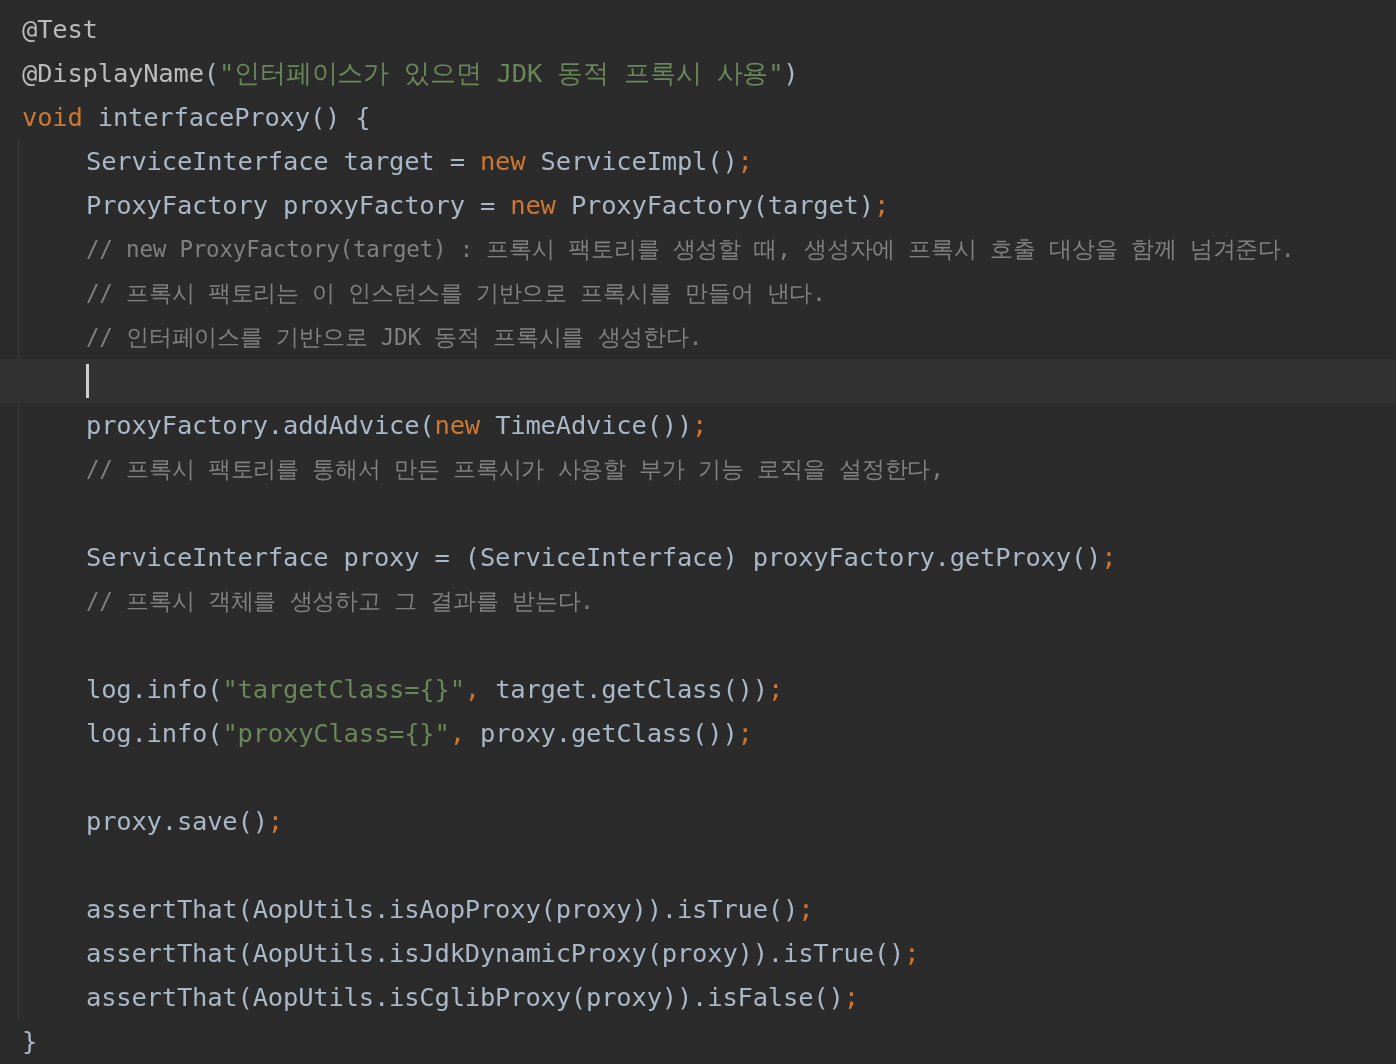 The height and width of the screenshot is (1064, 1396). I want to click on code-comment: // new ProxyFactory(target) : 프록시 팩토리를 생성할 때, 생성자에 프록시 호출 대상을 함께 넘겨준다., so click(690, 249).